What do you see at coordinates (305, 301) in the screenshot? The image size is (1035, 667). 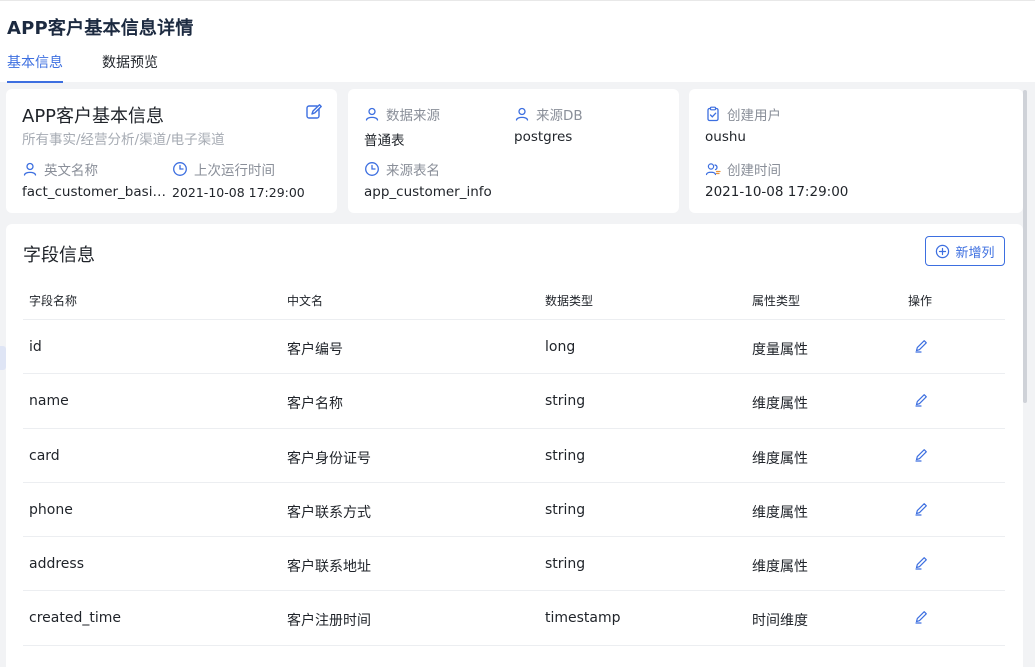 I see `column-header-cn-name: 中文名` at bounding box center [305, 301].